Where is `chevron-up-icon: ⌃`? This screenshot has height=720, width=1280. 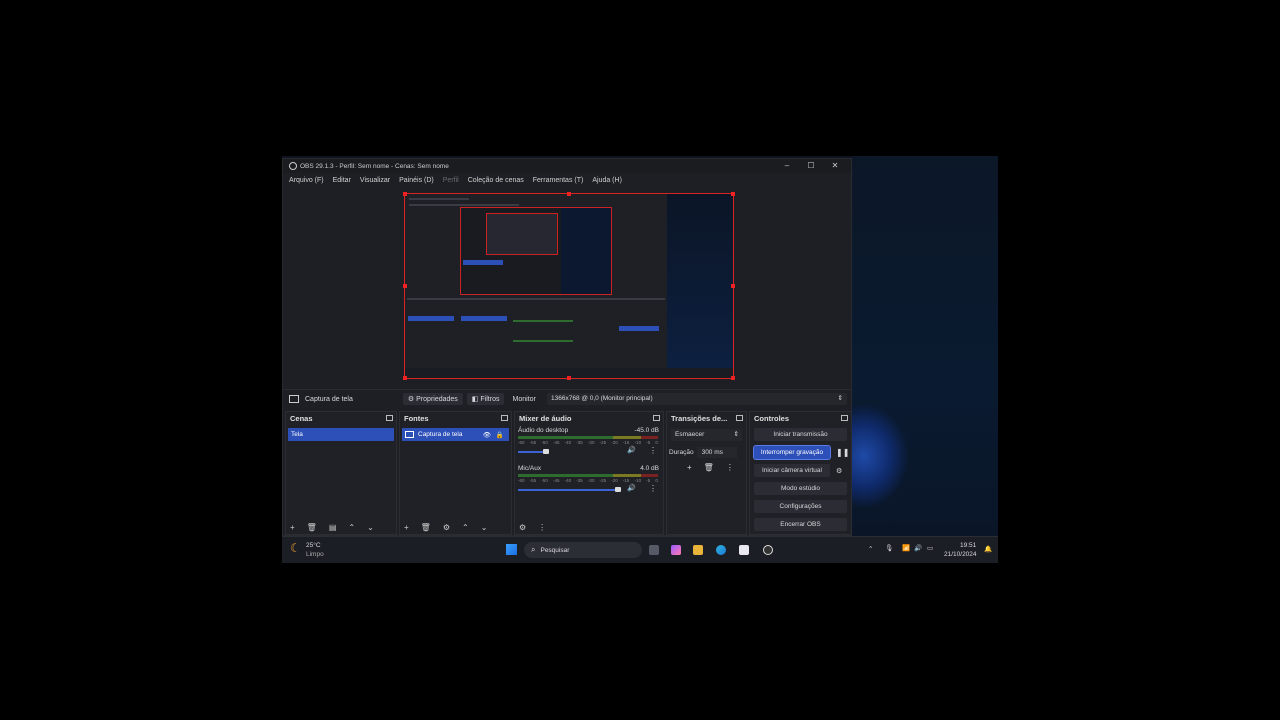 chevron-up-icon: ⌃ is located at coordinates (870, 549).